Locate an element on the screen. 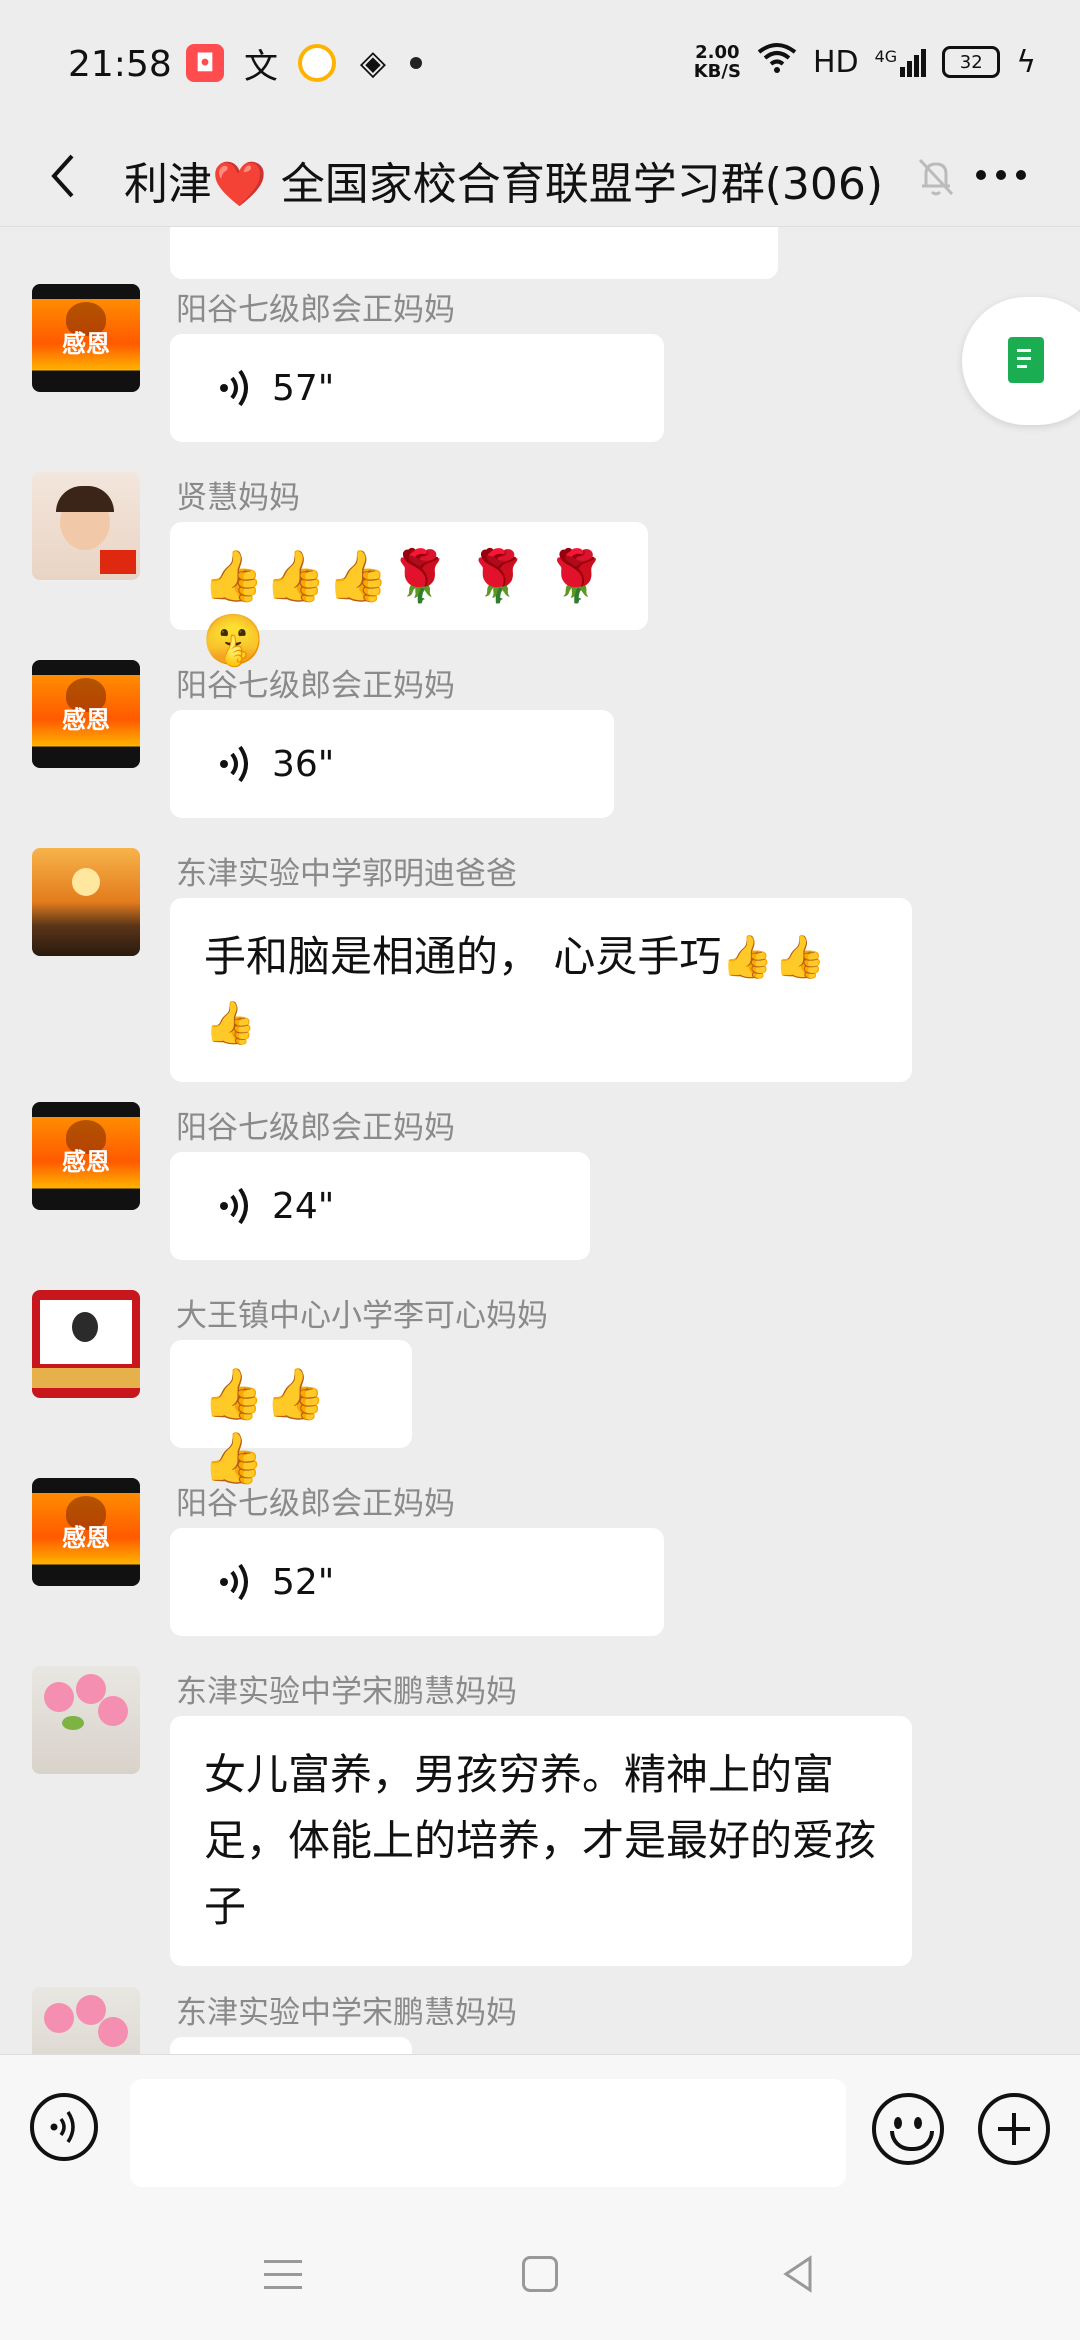 Image resolution: width=1080 pixels, height=2340 pixels. chevron-left-icon is located at coordinates (62, 176).